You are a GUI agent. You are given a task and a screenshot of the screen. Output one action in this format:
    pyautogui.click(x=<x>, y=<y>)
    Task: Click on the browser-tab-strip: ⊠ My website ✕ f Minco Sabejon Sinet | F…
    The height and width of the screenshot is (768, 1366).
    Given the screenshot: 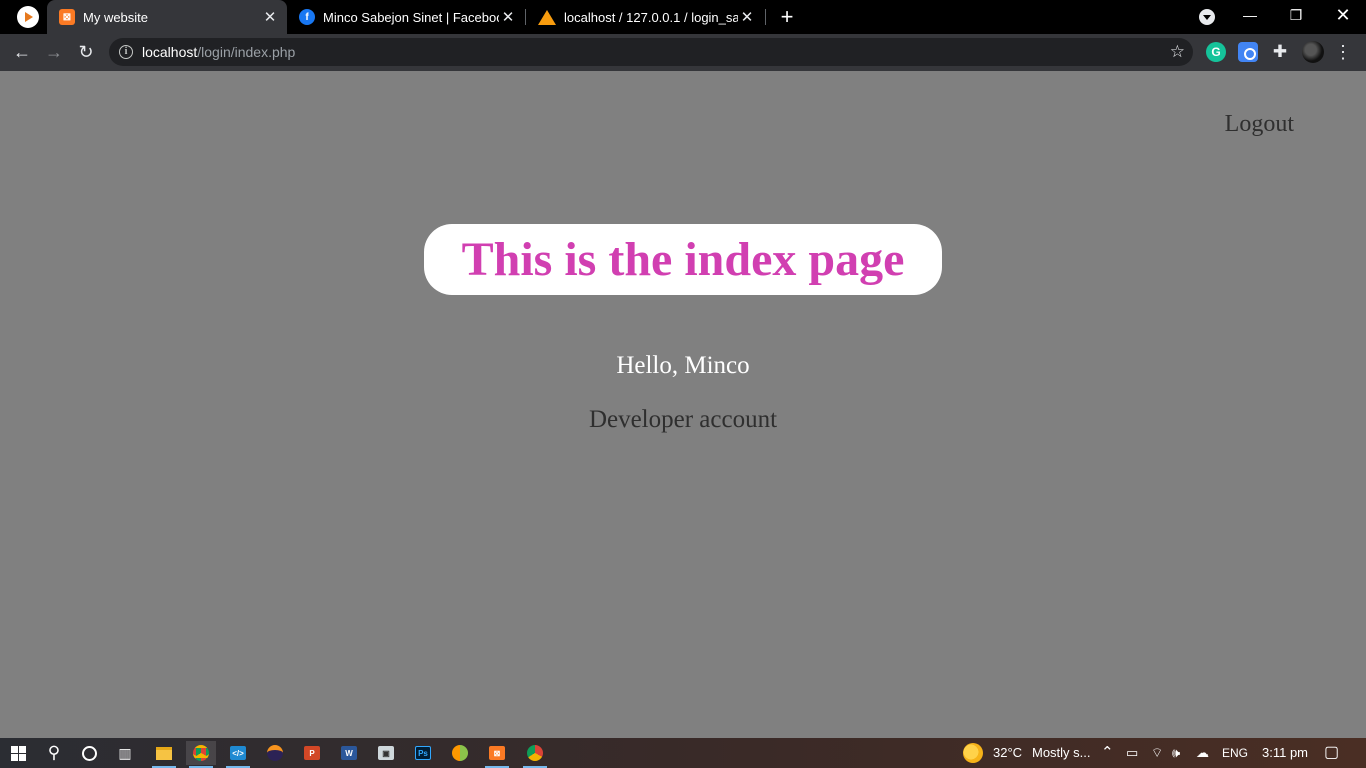 What is the action you would take?
    pyautogui.click(x=683, y=17)
    